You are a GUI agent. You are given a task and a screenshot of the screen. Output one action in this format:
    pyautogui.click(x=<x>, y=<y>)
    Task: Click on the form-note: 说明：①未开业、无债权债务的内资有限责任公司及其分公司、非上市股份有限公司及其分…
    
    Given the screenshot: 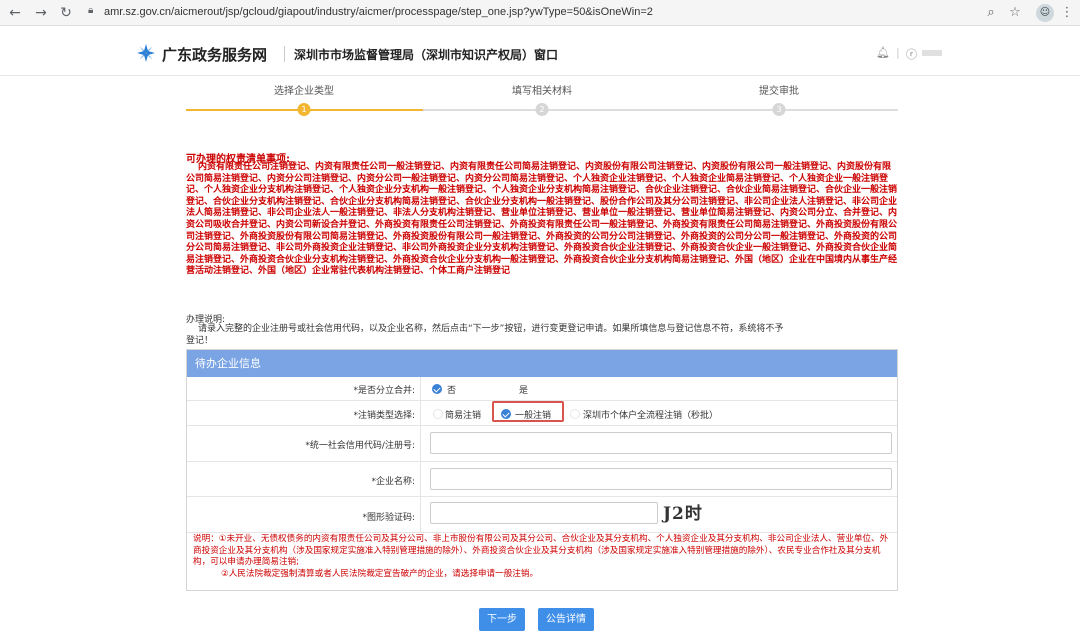 What is the action you would take?
    pyautogui.click(x=543, y=557)
    